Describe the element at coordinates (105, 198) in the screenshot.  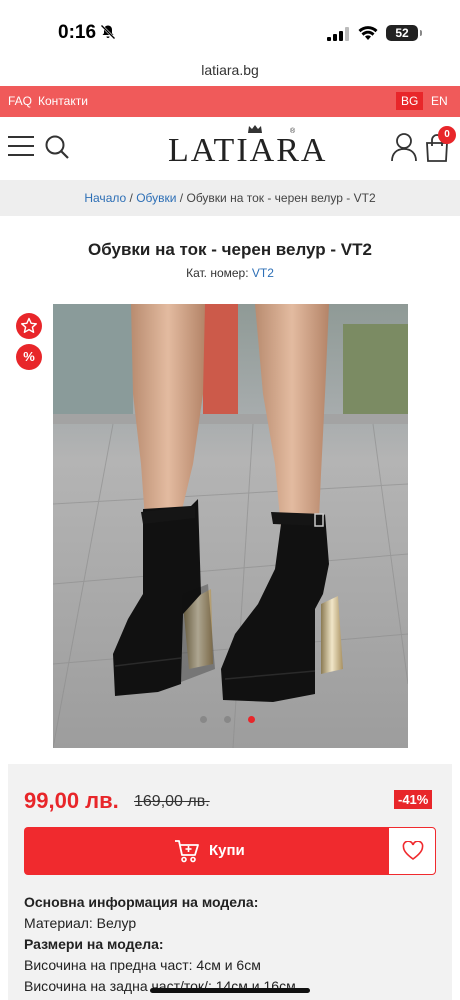
I see `breadcrumb-home: Начало` at that location.